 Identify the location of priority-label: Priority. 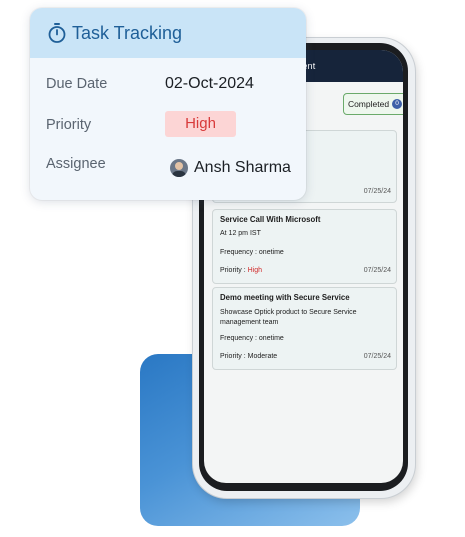
(69, 125).